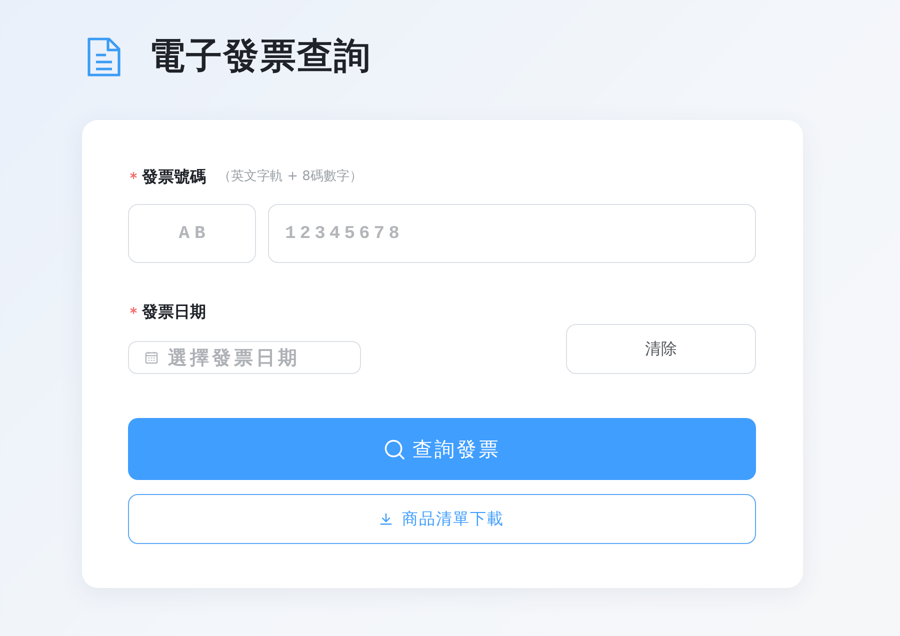 The image size is (900, 636). Describe the element at coordinates (104, 57) in the screenshot. I see `document-icon` at that location.